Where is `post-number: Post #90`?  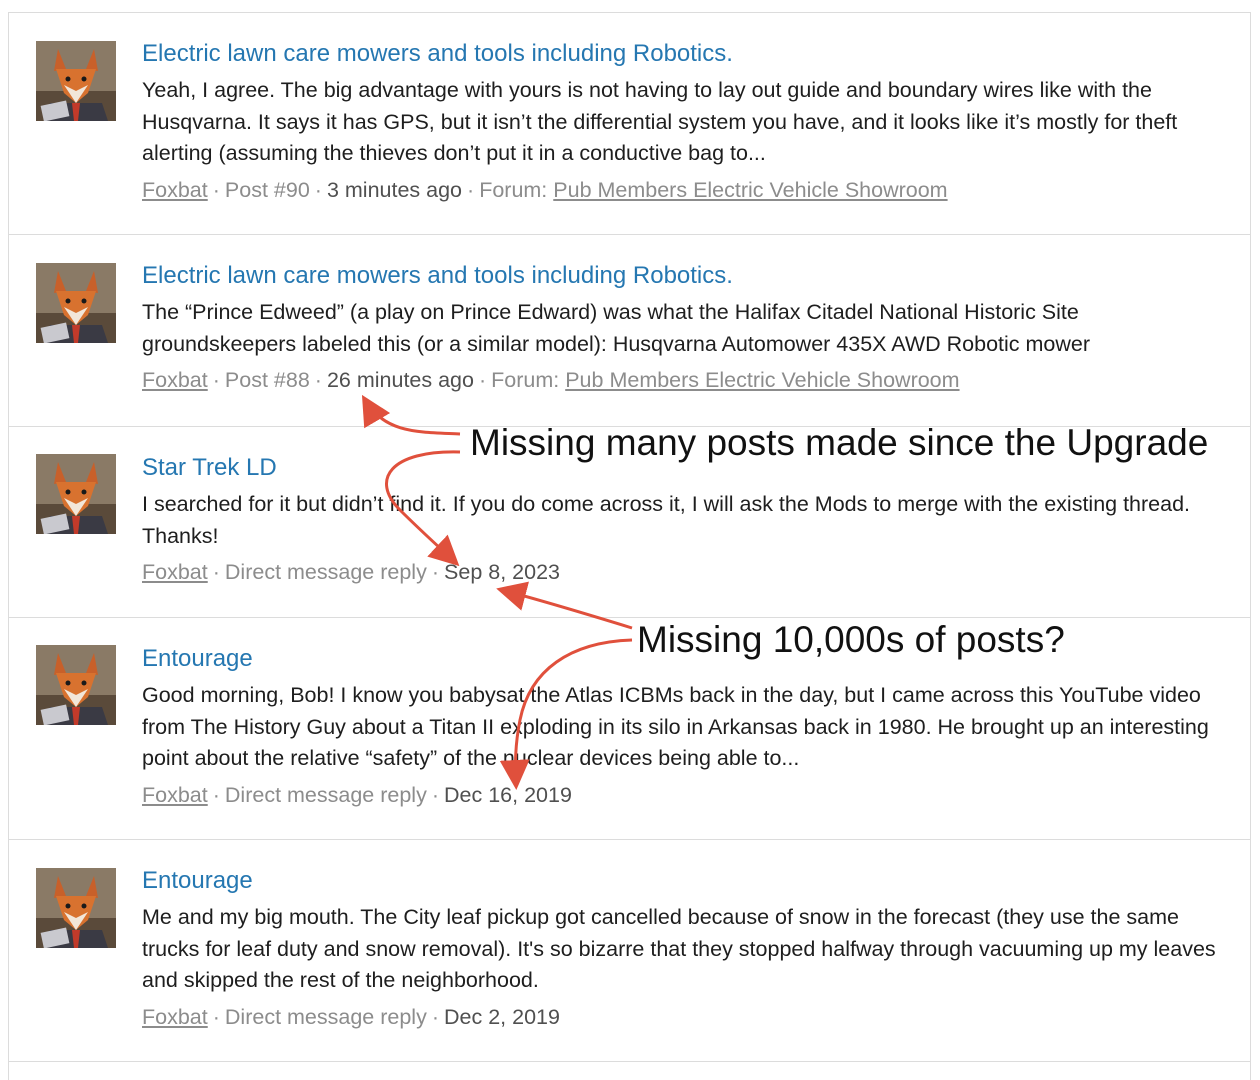 post-number: Post #90 is located at coordinates (267, 189).